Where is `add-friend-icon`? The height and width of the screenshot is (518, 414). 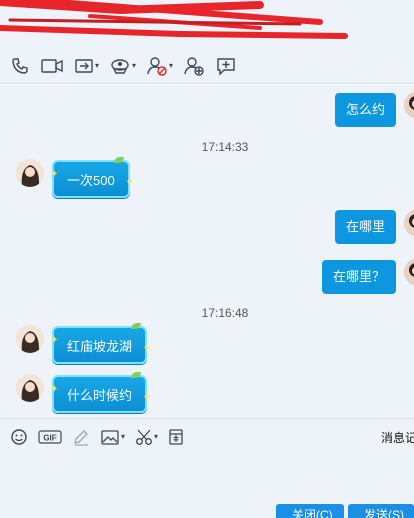 add-friend-icon is located at coordinates (194, 66).